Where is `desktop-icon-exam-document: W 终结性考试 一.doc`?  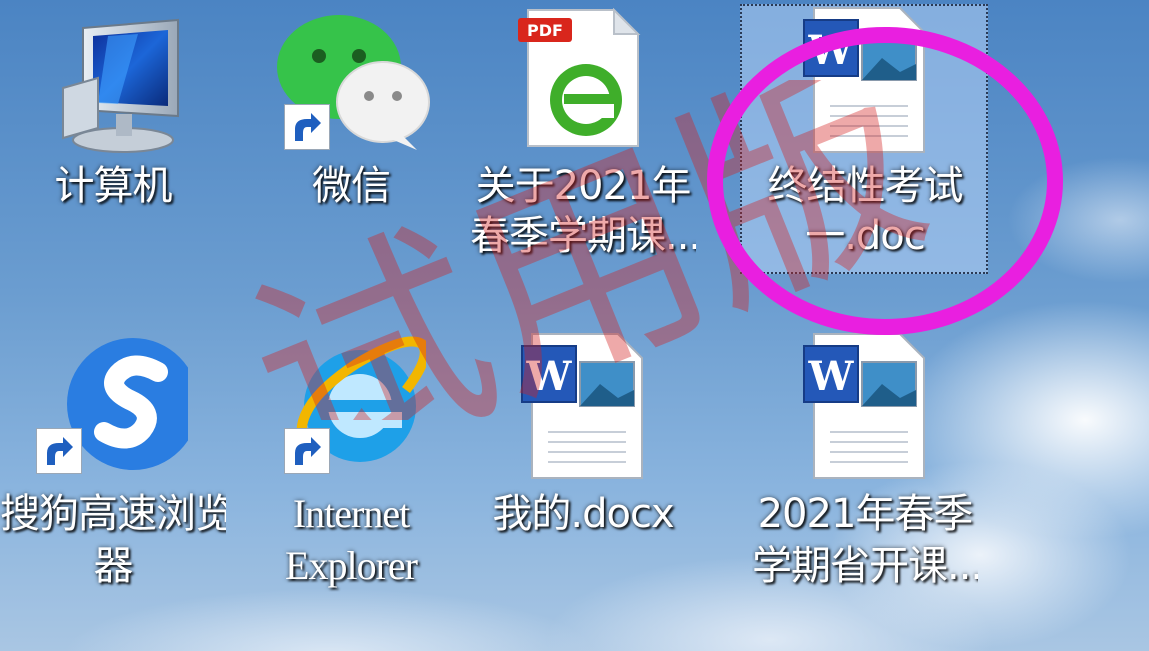
desktop-icon-exam-document: W 终结性考试 一.doc is located at coordinates (865, 140).